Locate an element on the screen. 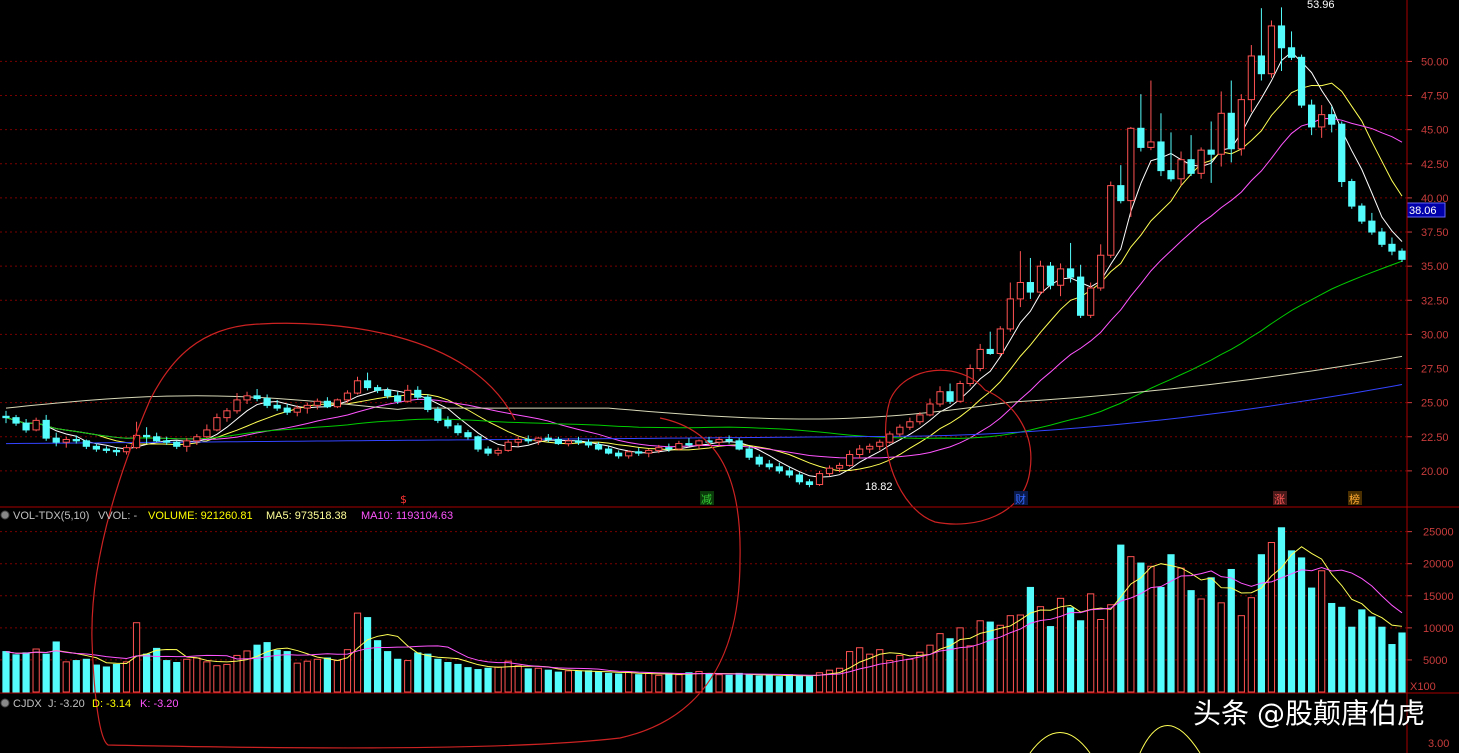  volume-tick-label: 15000 is located at coordinates (1438, 597).